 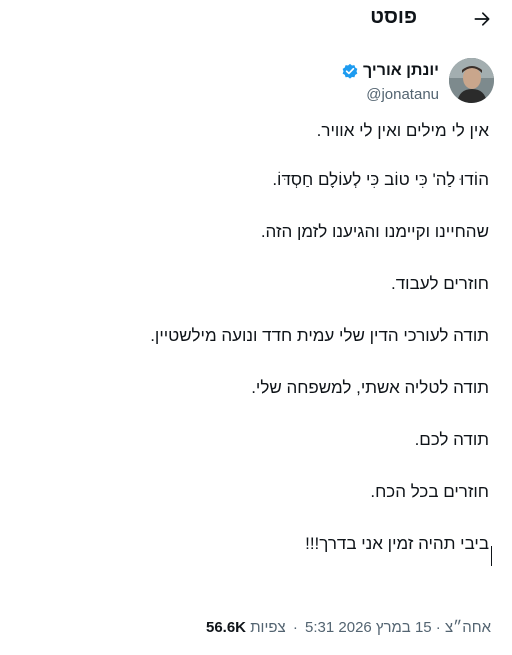 What do you see at coordinates (319, 627) in the screenshot?
I see `post-time: 5:31` at bounding box center [319, 627].